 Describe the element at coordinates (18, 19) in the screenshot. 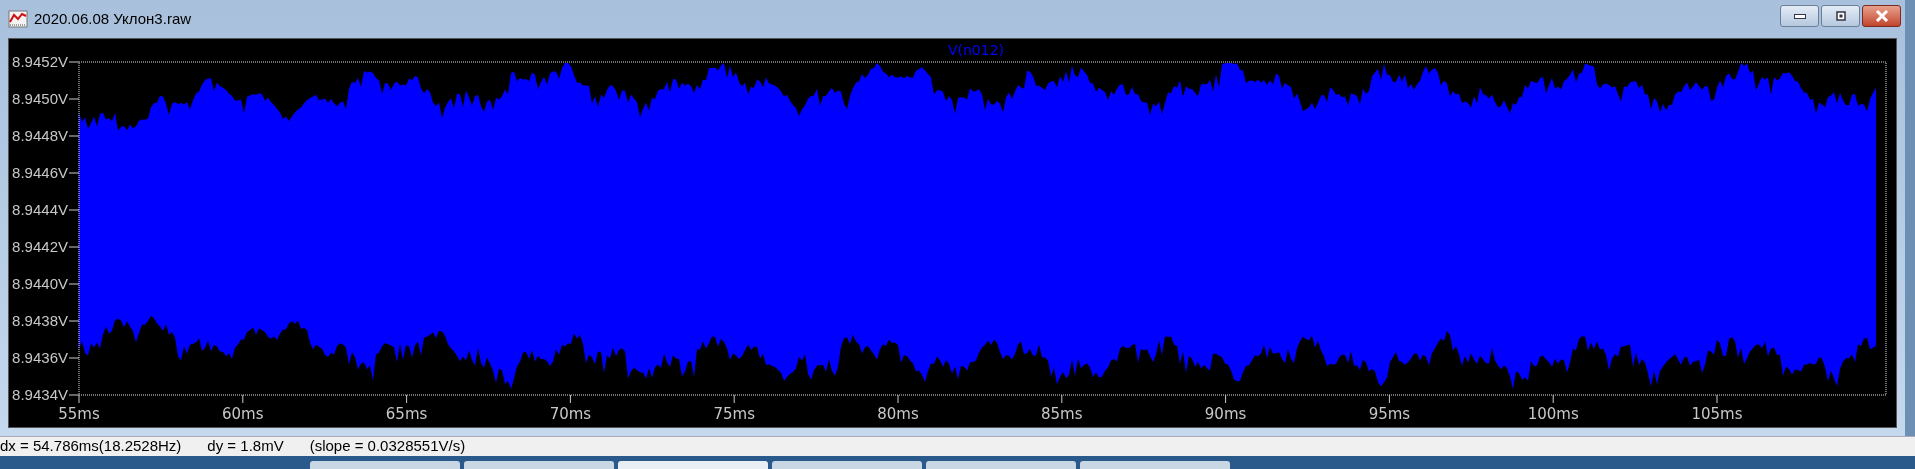

I see `chart-icon` at that location.